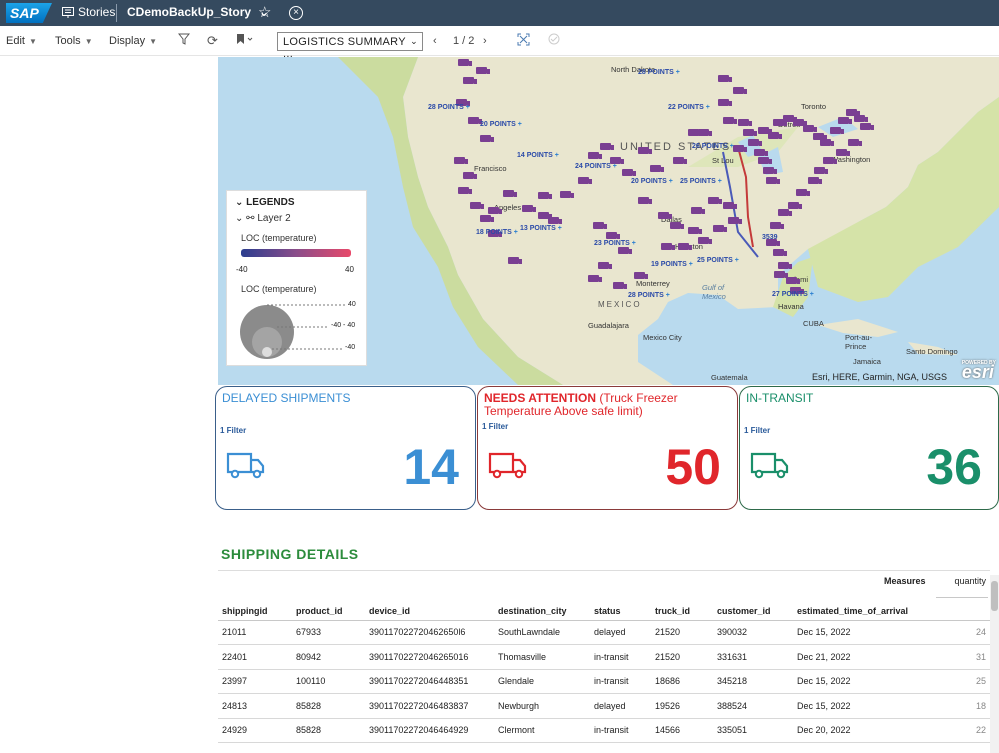 This screenshot has width=999, height=753. What do you see at coordinates (689, 107) in the screenshot?
I see `cluster-label: 22 POINTS +` at bounding box center [689, 107].